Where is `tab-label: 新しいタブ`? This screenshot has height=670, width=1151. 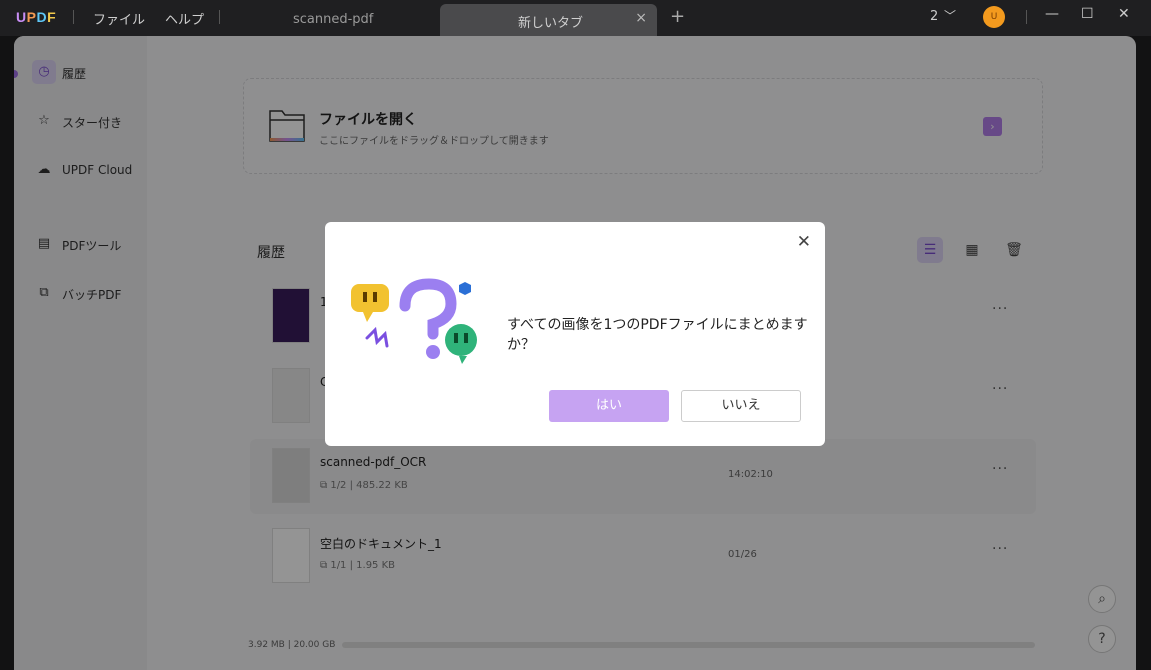
tab-label: 新しいタブ is located at coordinates (551, 23).